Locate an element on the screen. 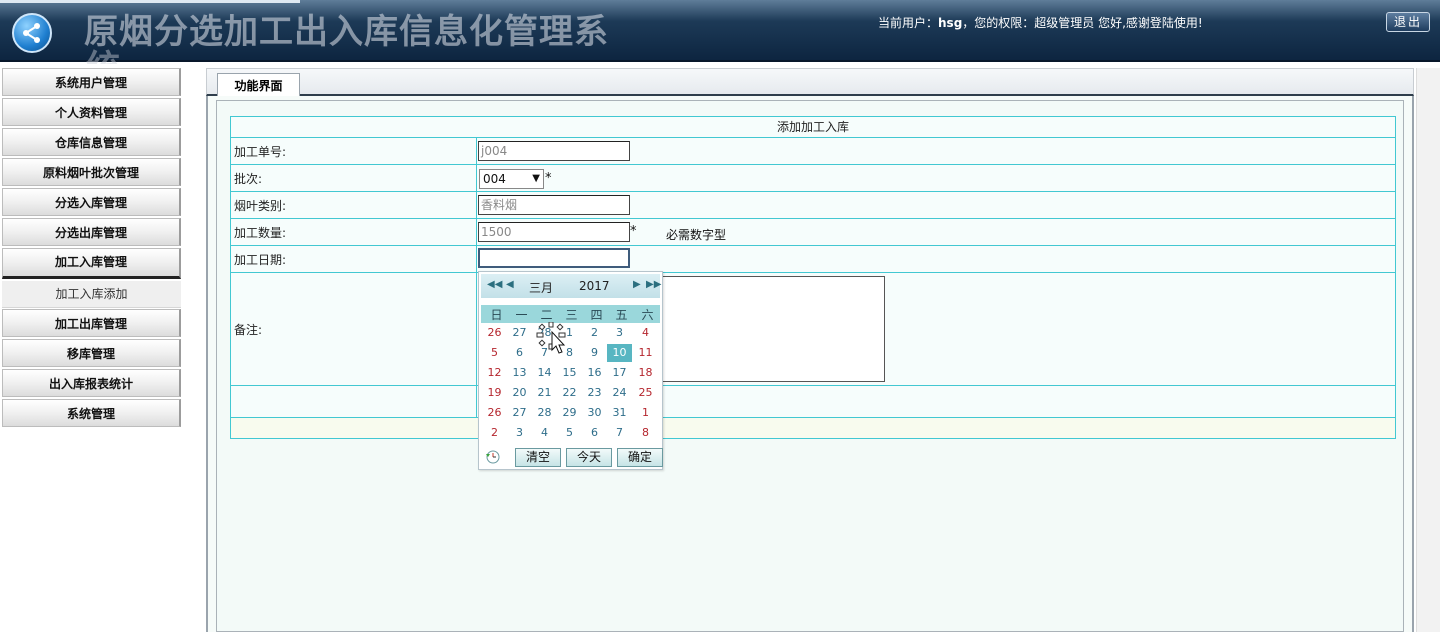 Image resolution: width=1440 pixels, height=632 pixels. sidebar-item-process-out: 加工出库管理 is located at coordinates (91, 323).